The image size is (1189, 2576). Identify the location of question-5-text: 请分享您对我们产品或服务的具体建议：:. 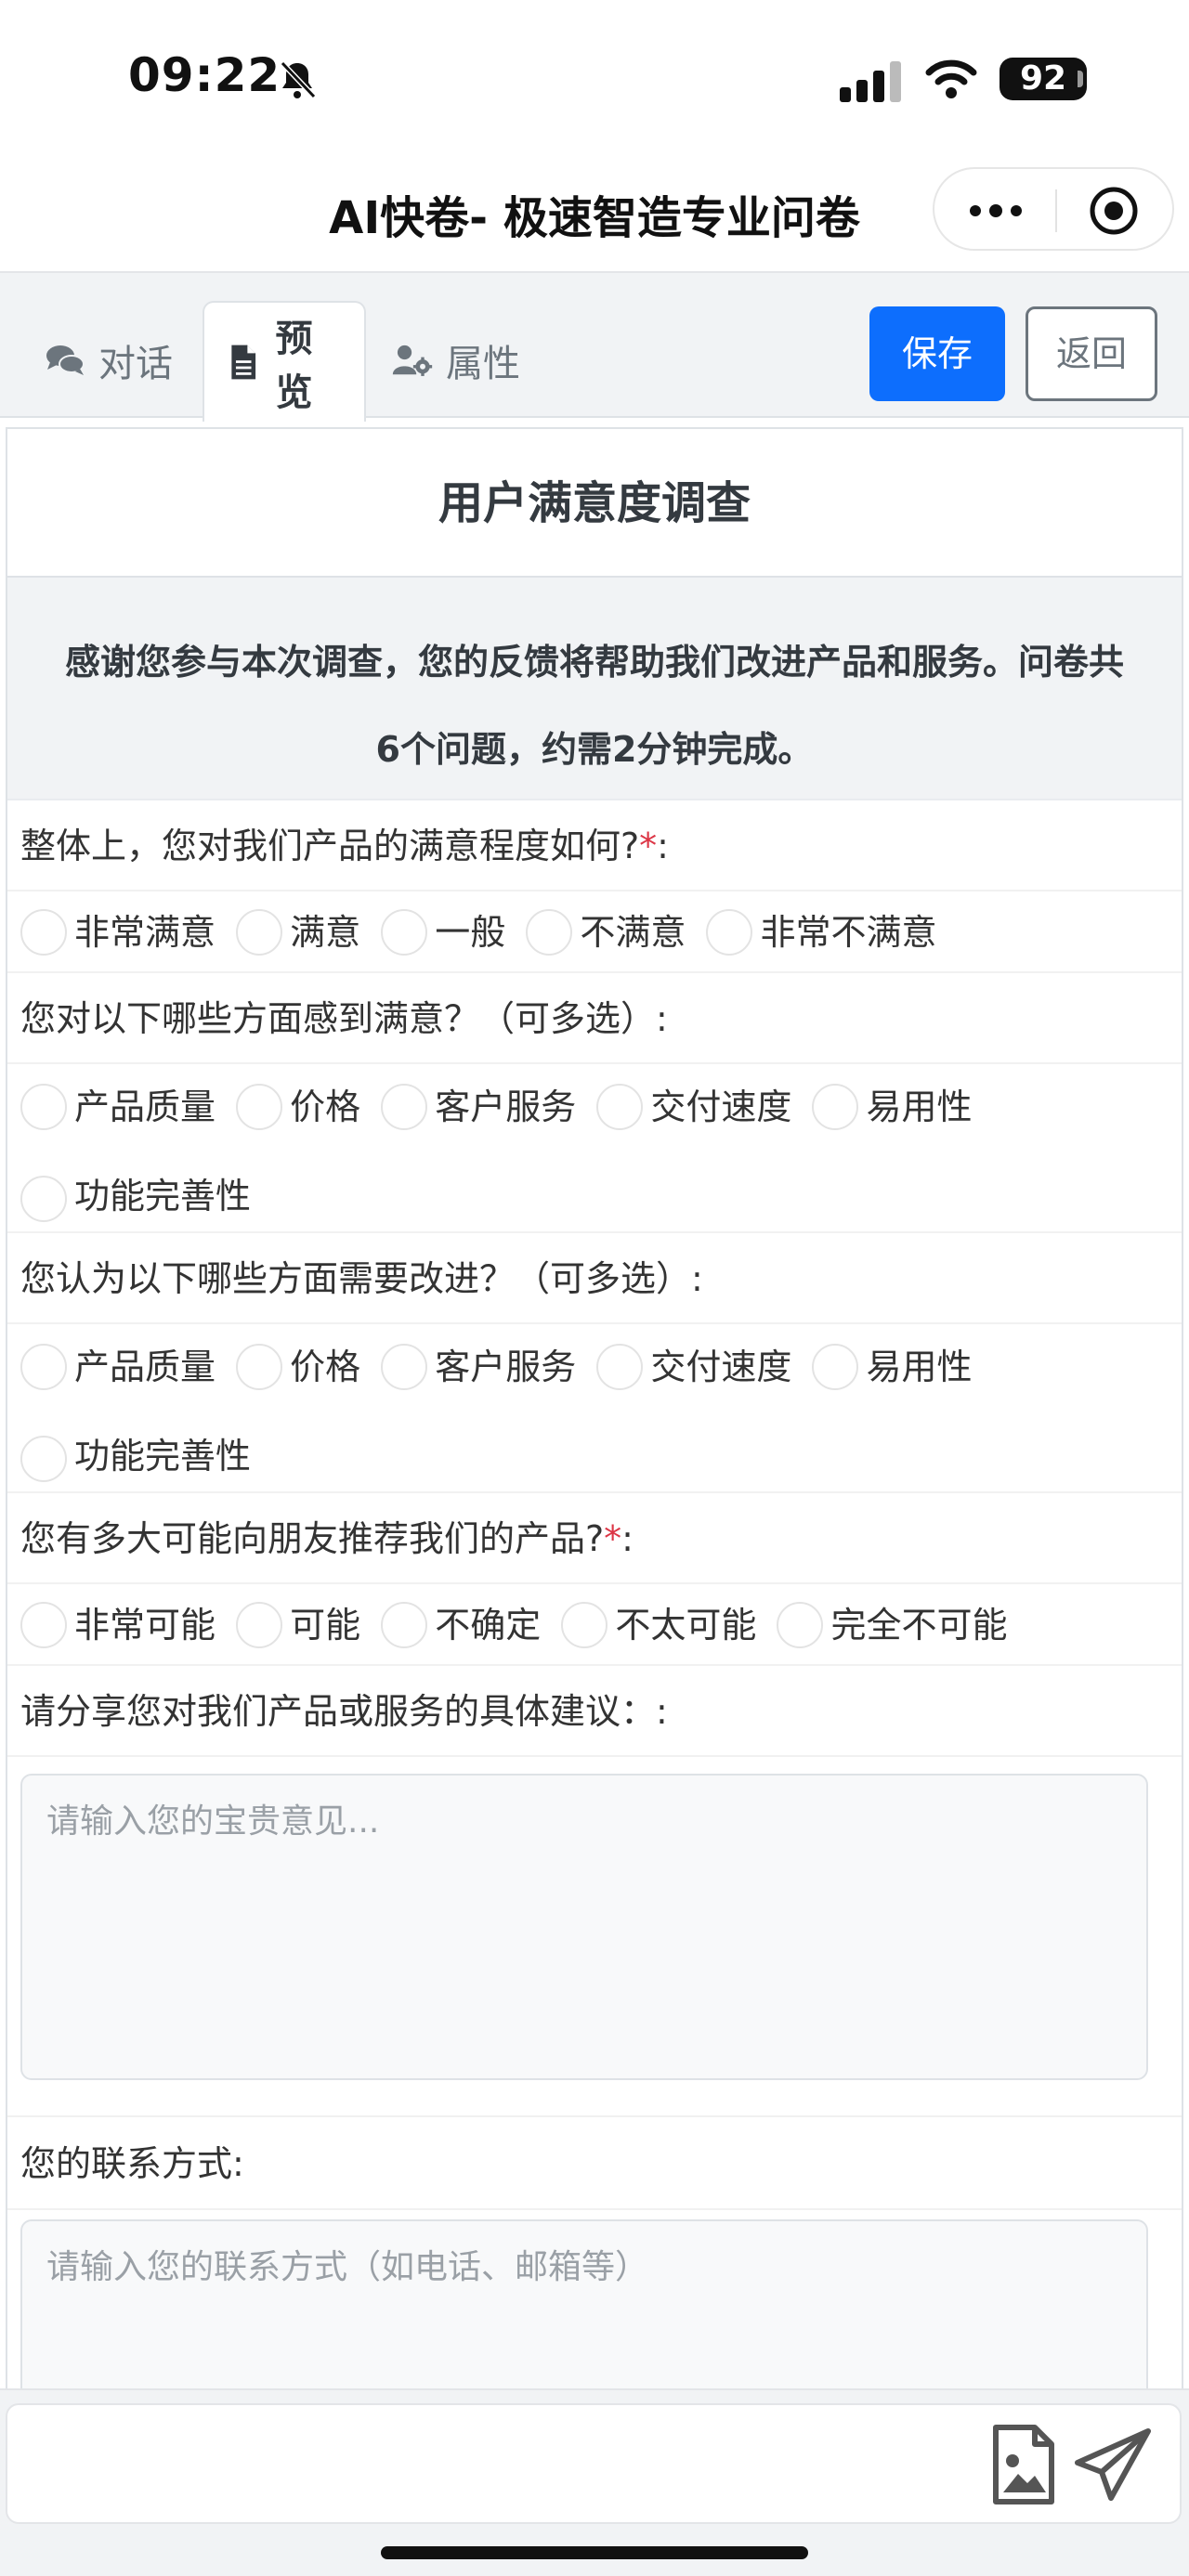
(344, 1711).